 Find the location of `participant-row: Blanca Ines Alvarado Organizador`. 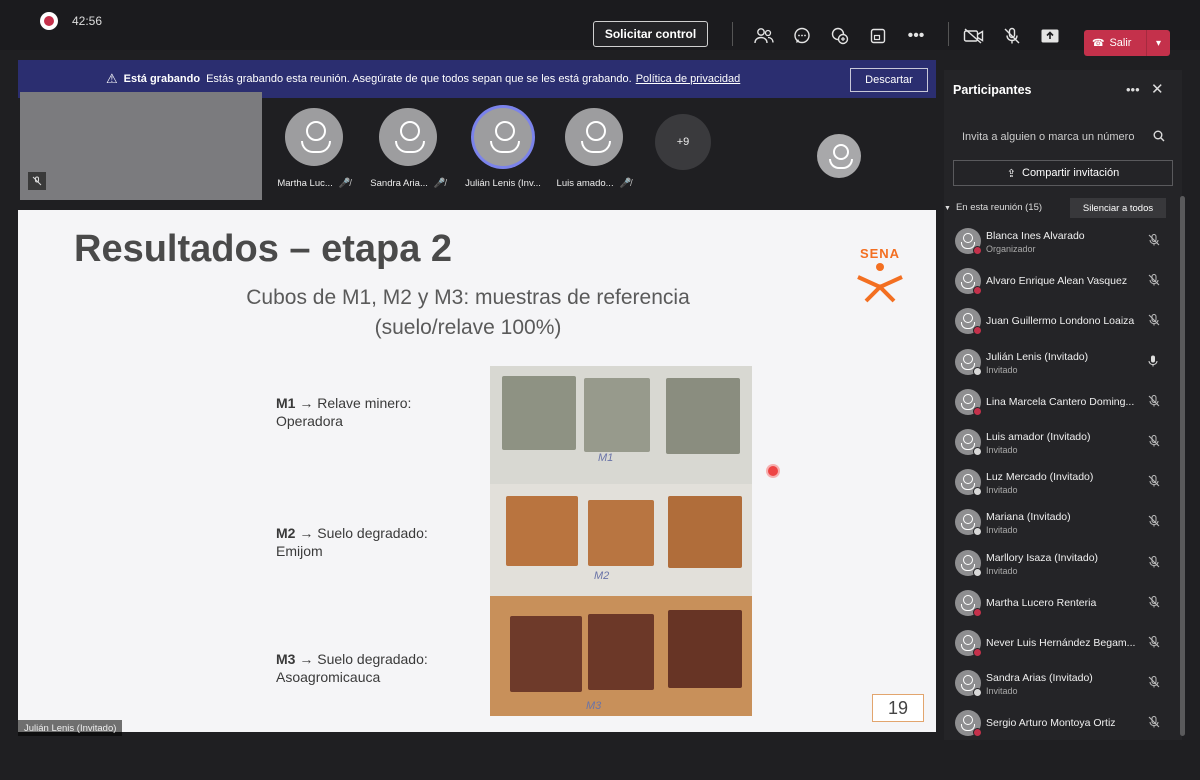

participant-row: Blanca Ines Alvarado Organizador is located at coordinates (1063, 242).